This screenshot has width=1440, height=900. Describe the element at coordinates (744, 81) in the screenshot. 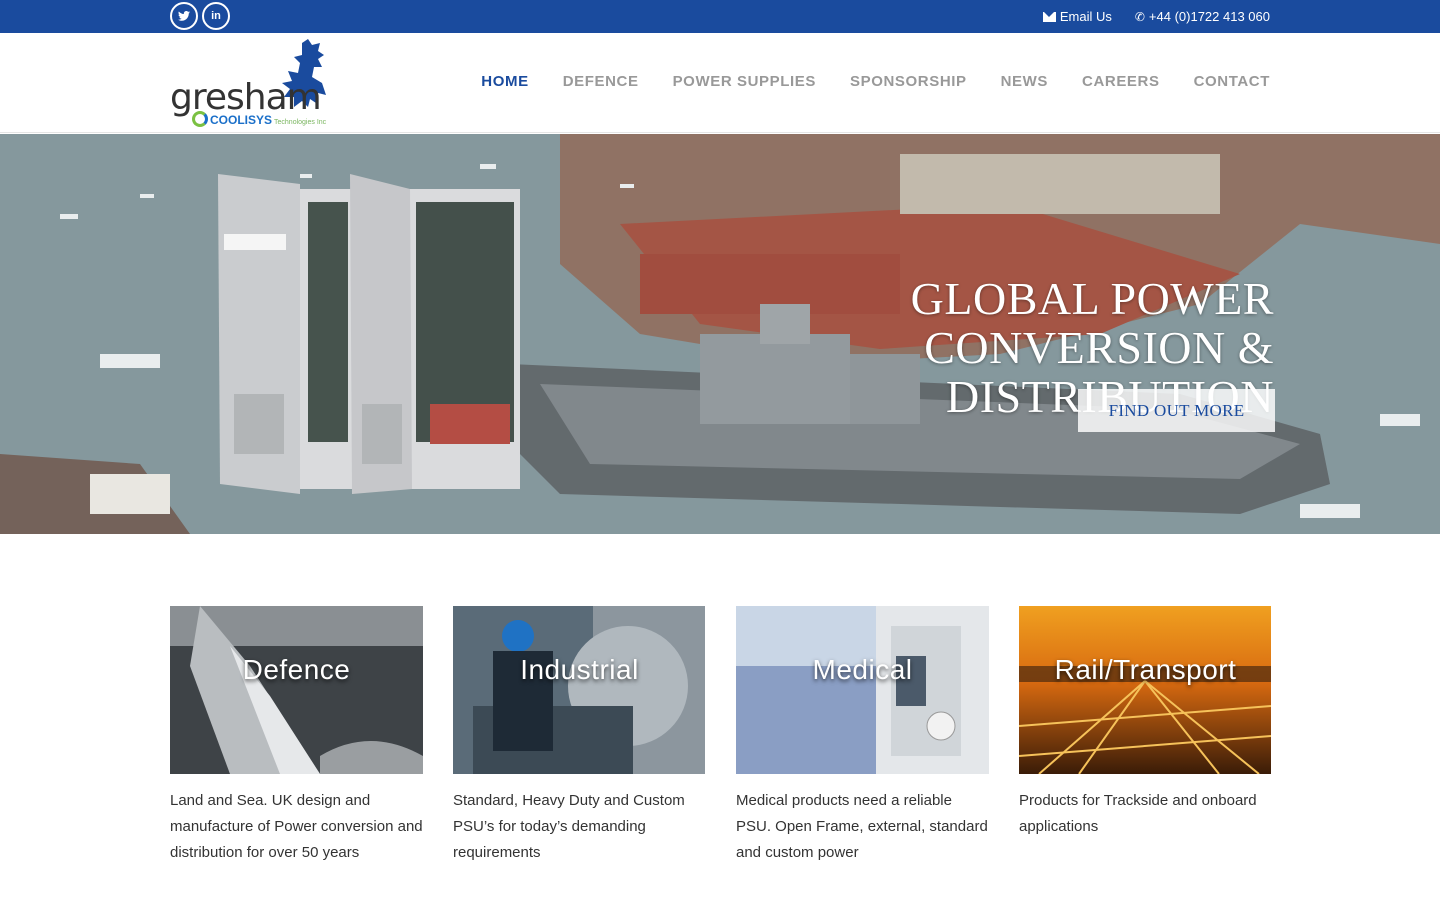

I see `nav-power-supplies: POWER SUPPLIES` at that location.